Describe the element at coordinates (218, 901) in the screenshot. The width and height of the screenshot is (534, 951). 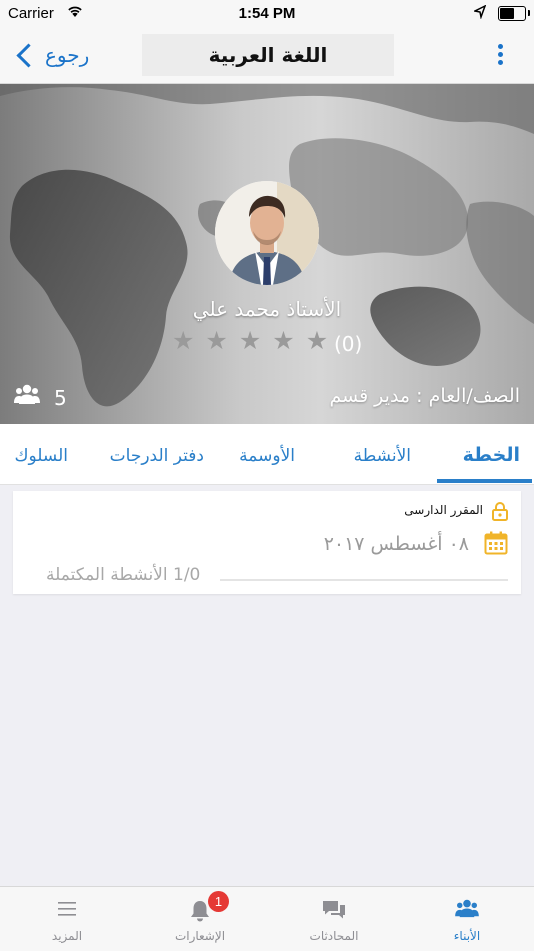
I see `notifications-badge: 1` at that location.